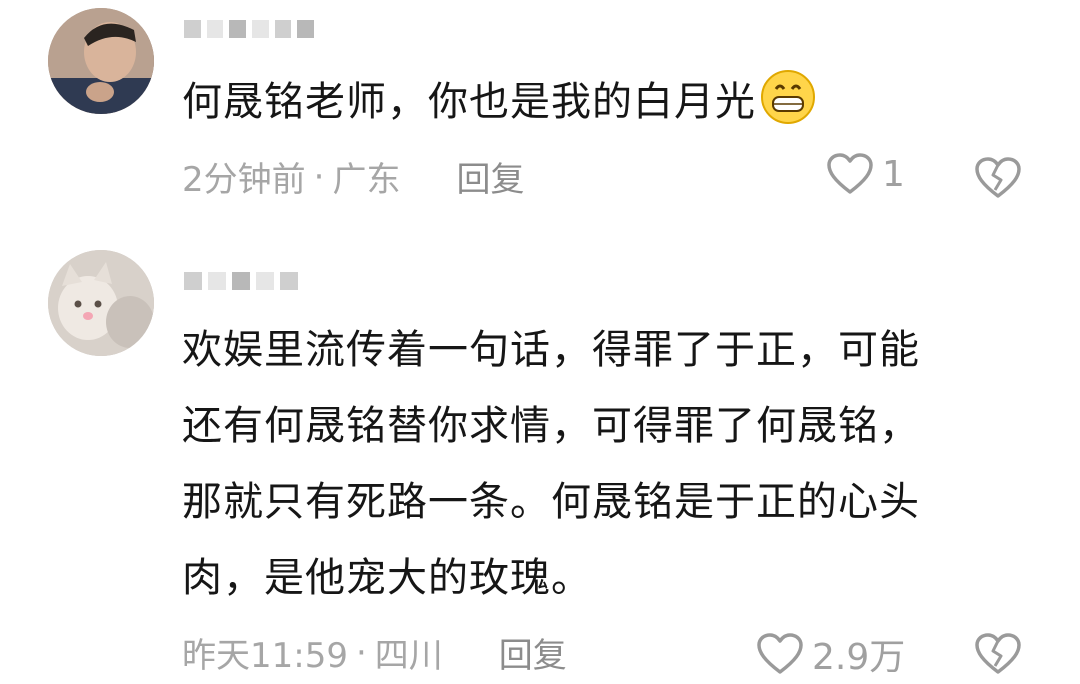 This screenshot has height=684, width=1080. I want to click on like-count: 2.9万, so click(859, 657).